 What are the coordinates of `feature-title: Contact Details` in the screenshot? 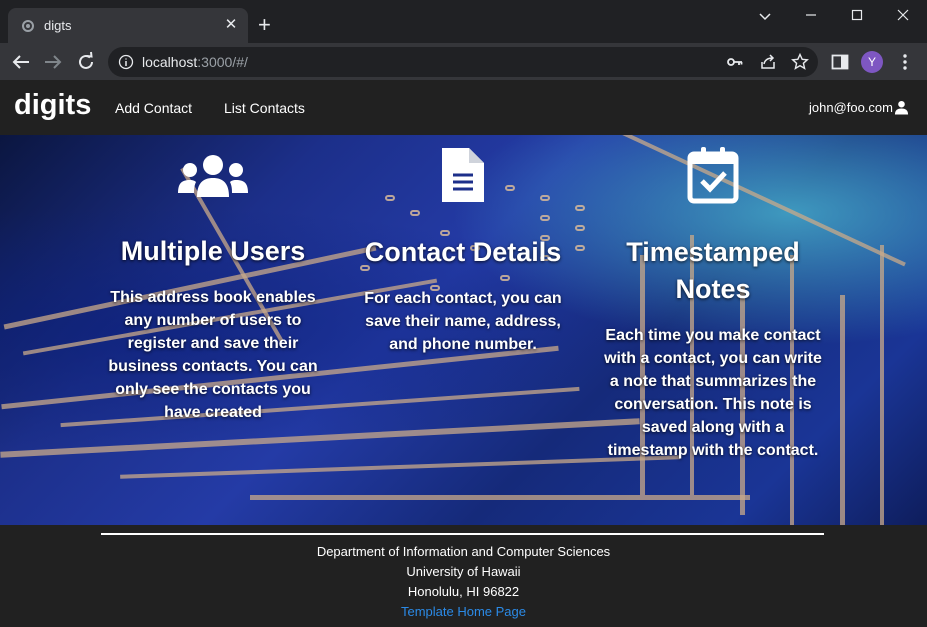 It's located at (463, 252).